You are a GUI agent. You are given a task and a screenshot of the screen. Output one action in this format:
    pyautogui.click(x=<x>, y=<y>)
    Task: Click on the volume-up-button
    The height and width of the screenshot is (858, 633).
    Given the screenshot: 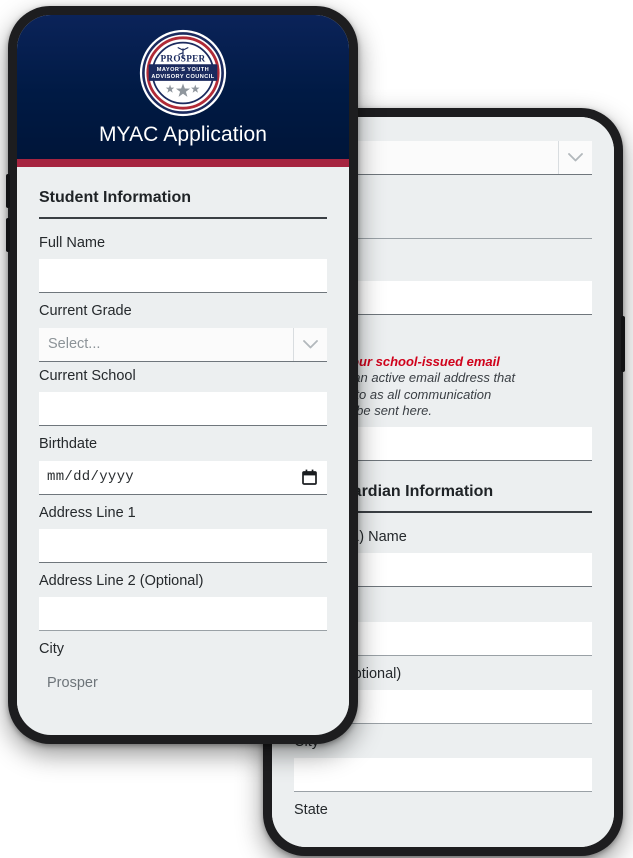 What is the action you would take?
    pyautogui.click(x=8, y=191)
    